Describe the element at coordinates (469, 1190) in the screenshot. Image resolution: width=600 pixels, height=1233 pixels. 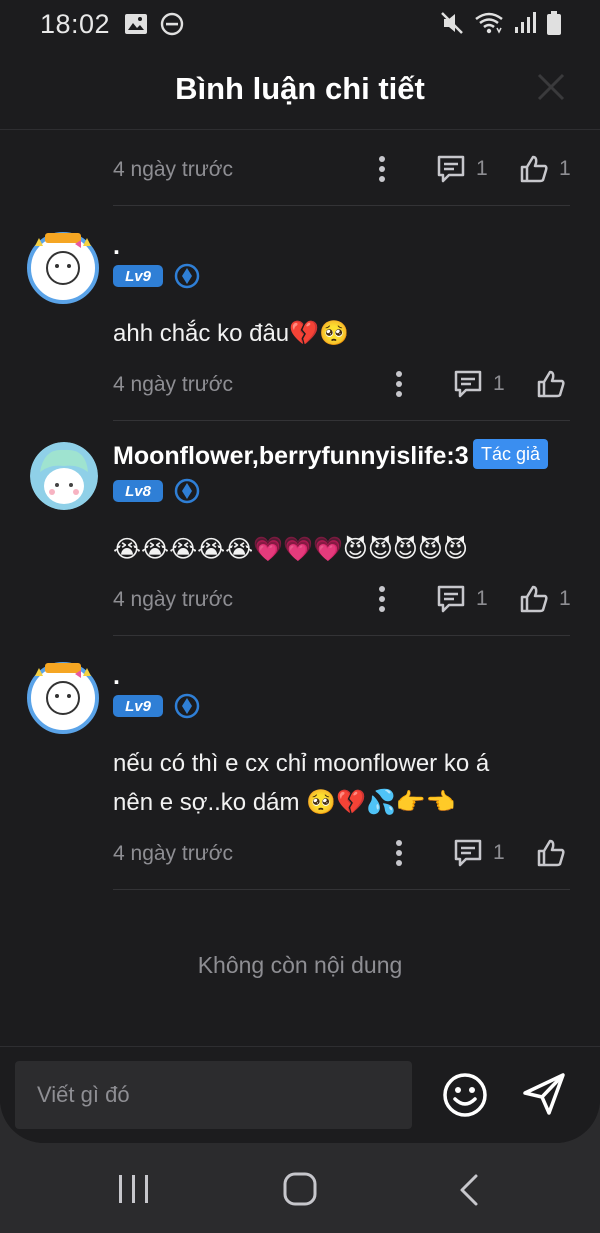
I see `back-icon` at that location.